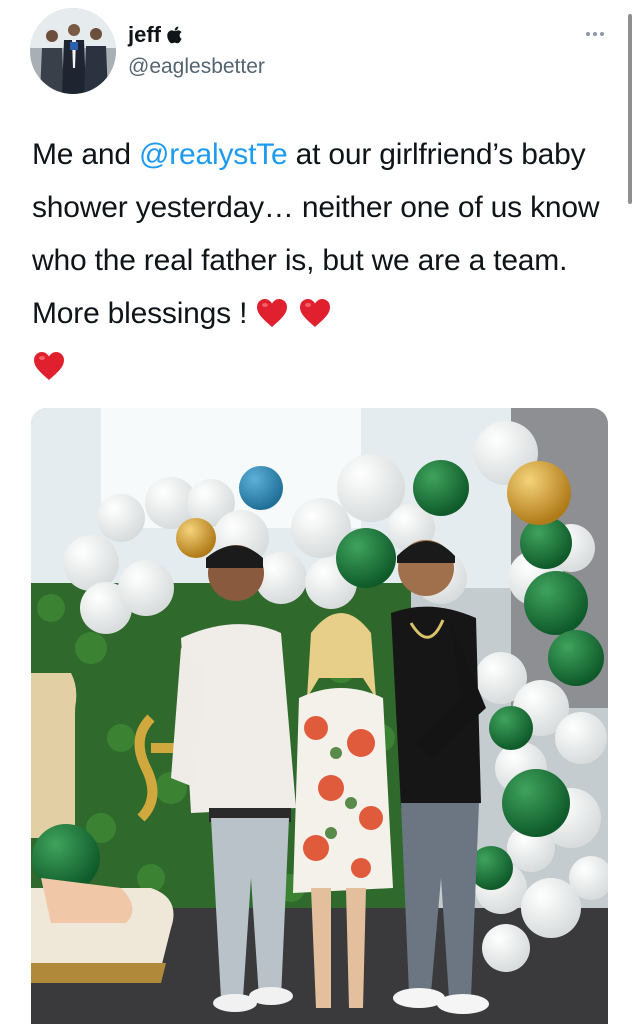  What do you see at coordinates (588, 34) in the screenshot?
I see `ellipsis-icon` at bounding box center [588, 34].